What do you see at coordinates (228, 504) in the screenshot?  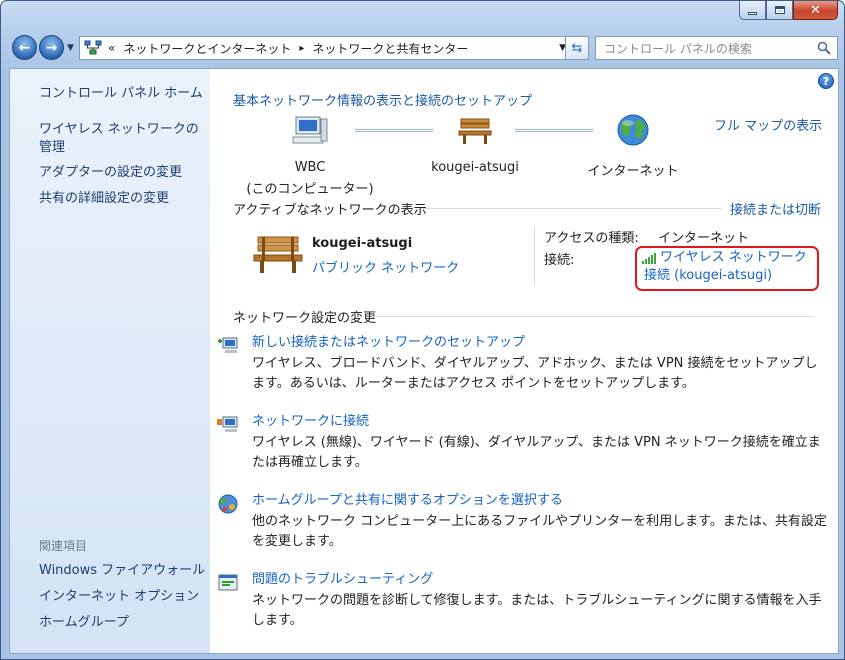 I see `homegroup-icon` at bounding box center [228, 504].